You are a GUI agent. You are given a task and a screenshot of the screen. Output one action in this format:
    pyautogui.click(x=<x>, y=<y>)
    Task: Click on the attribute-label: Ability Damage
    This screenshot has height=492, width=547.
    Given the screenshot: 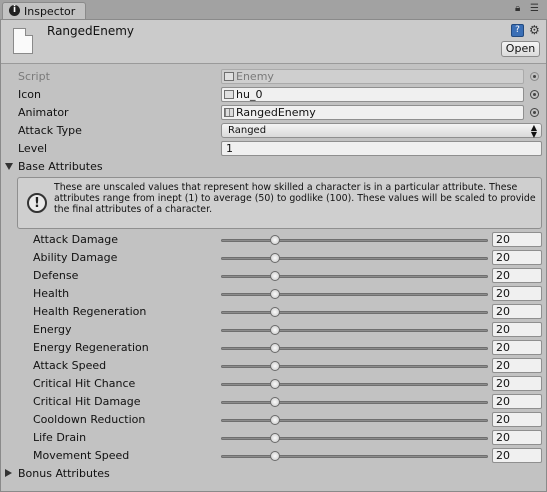 What is the action you would take?
    pyautogui.click(x=75, y=257)
    